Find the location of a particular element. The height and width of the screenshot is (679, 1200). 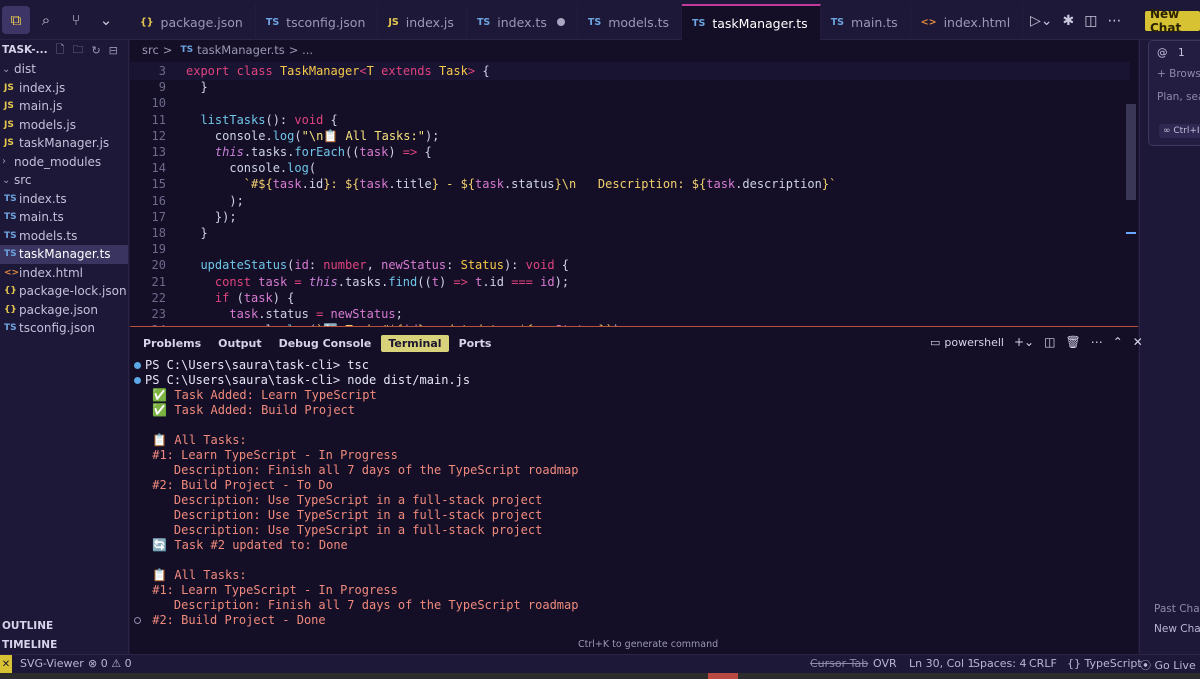

chevron-down-icon: ⌄ is located at coordinates (106, 20).